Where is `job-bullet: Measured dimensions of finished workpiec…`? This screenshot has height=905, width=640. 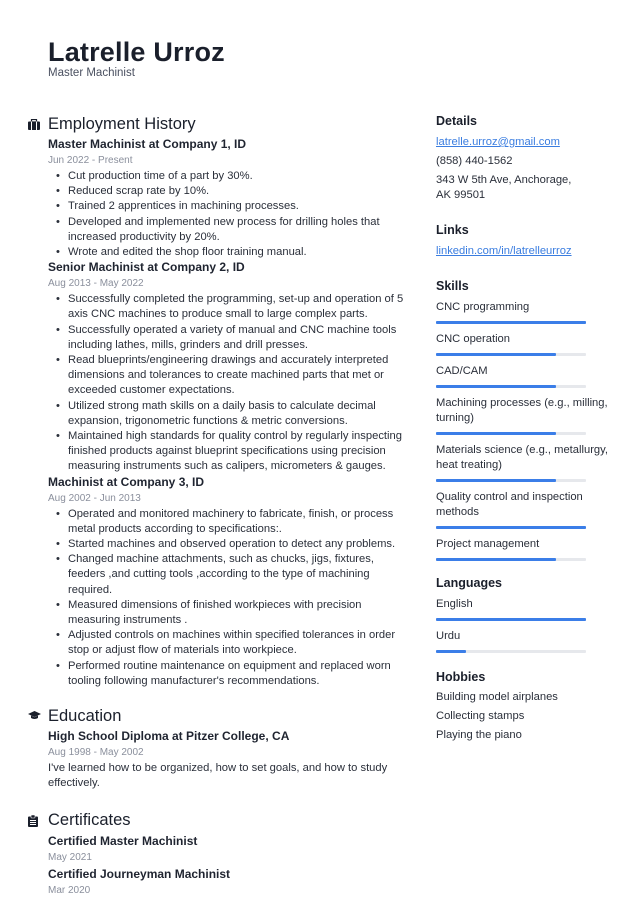 job-bullet: Measured dimensions of finished workpiec… is located at coordinates (232, 613).